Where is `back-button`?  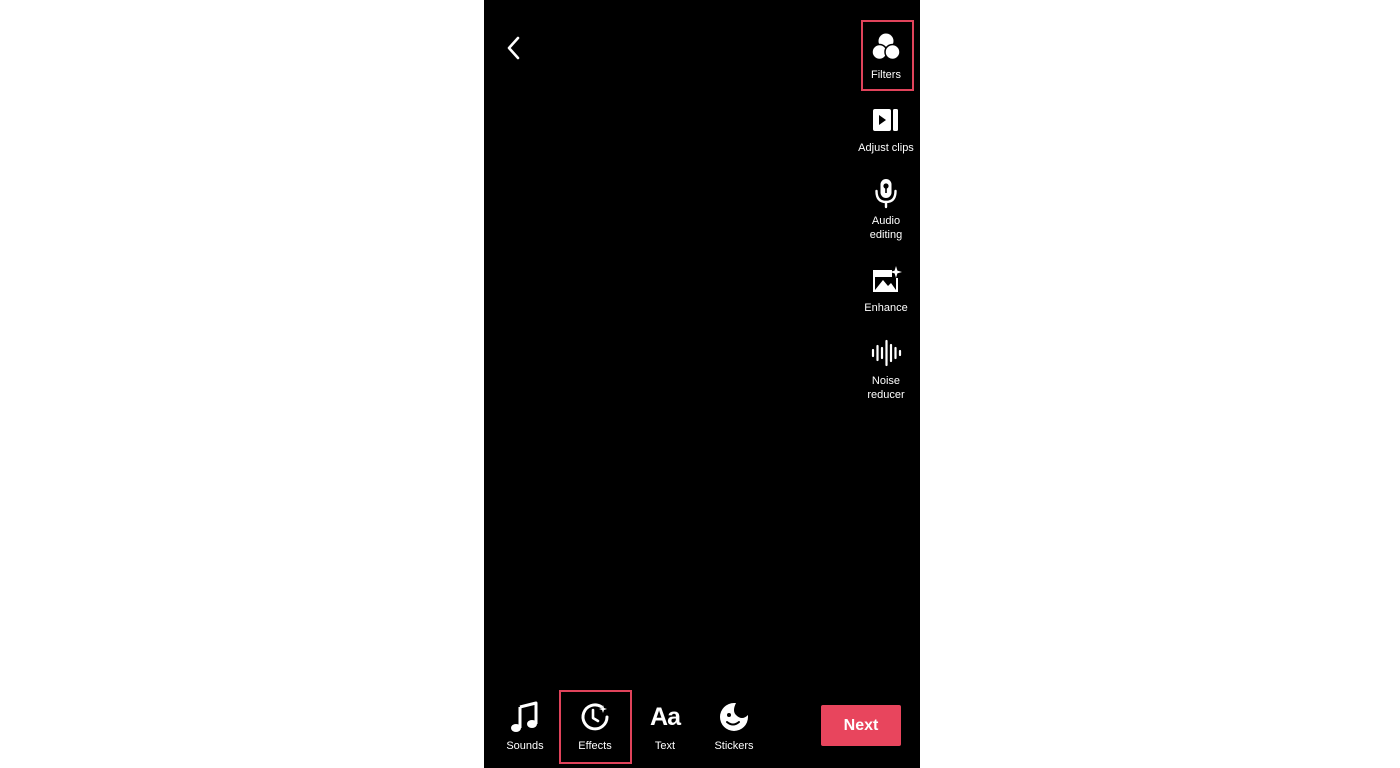 back-button is located at coordinates (514, 48).